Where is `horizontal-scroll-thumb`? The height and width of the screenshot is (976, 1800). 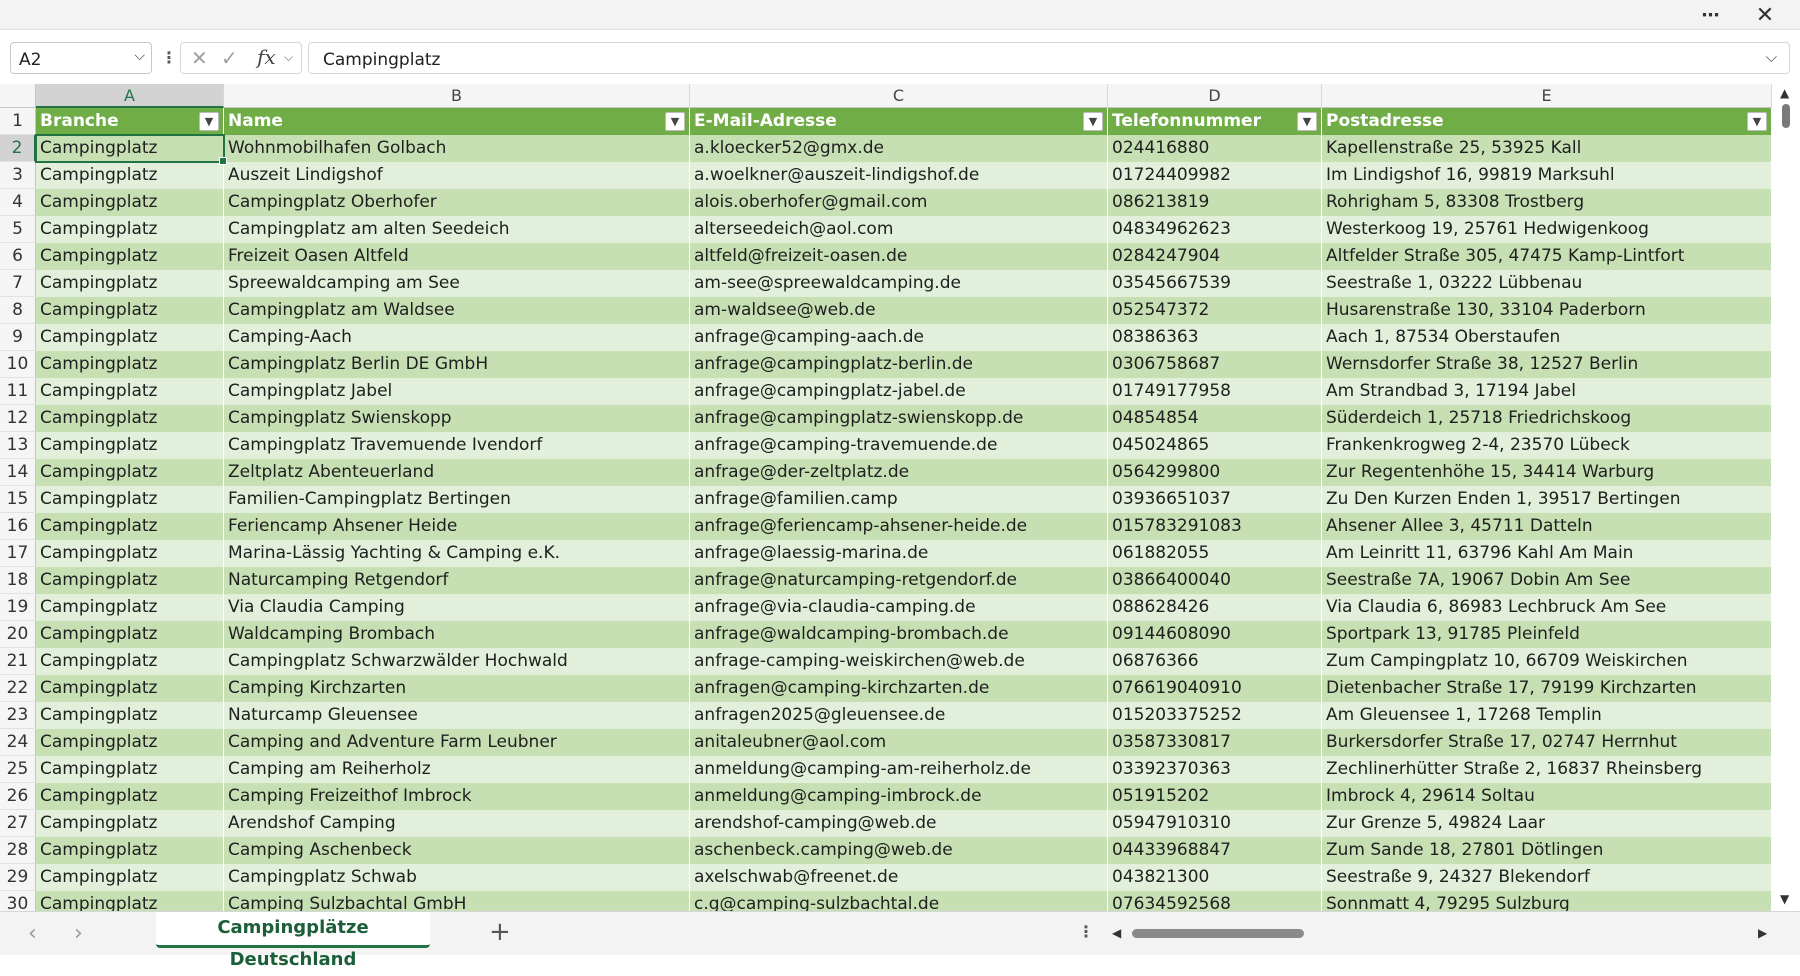
horizontal-scroll-thumb is located at coordinates (1218, 933).